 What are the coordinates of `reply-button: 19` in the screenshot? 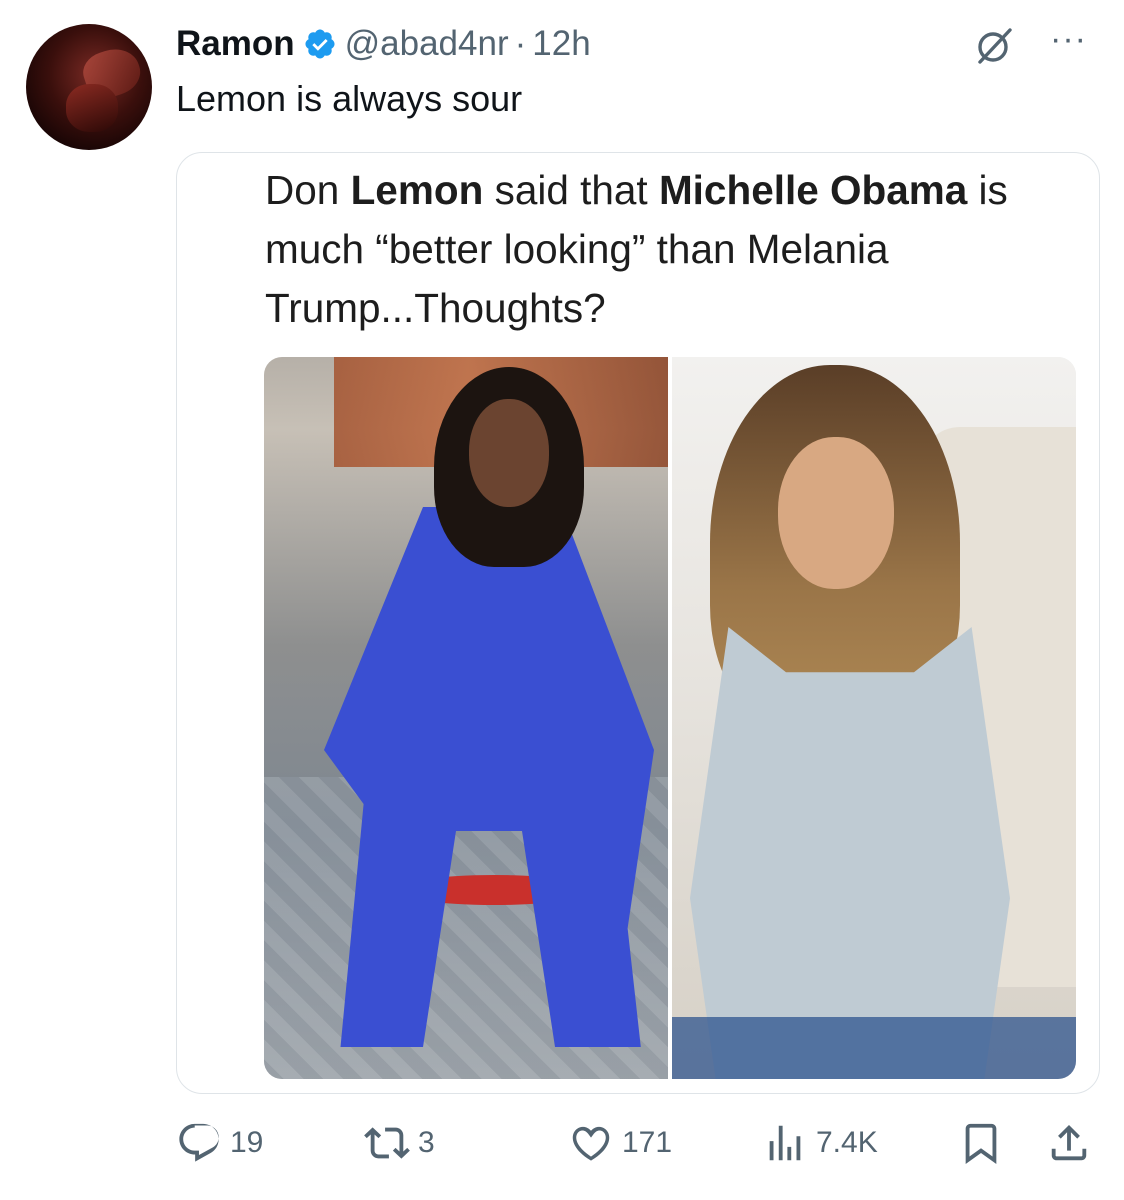 It's located at (219, 1143).